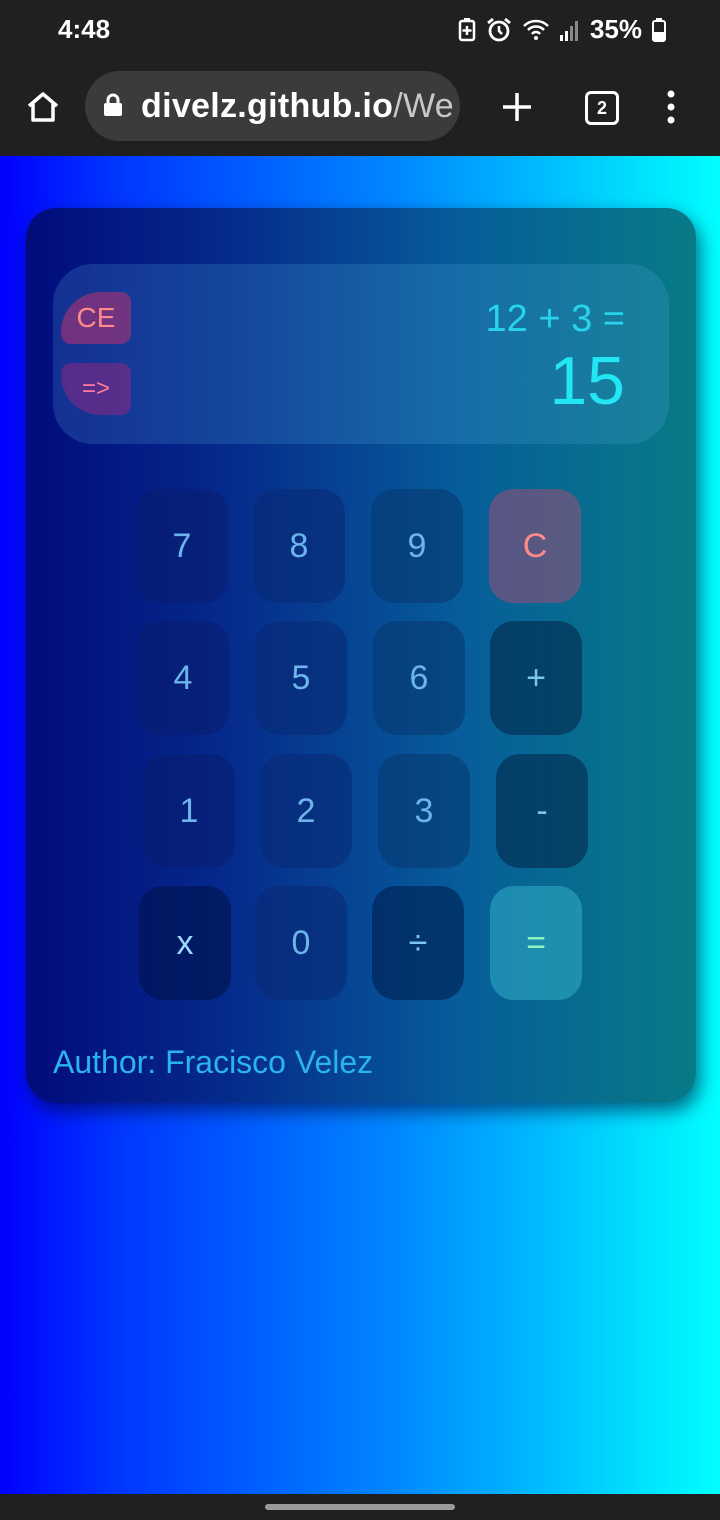 This screenshot has height=1520, width=720. Describe the element at coordinates (299, 546) in the screenshot. I see `key-digit-8: 8` at that location.